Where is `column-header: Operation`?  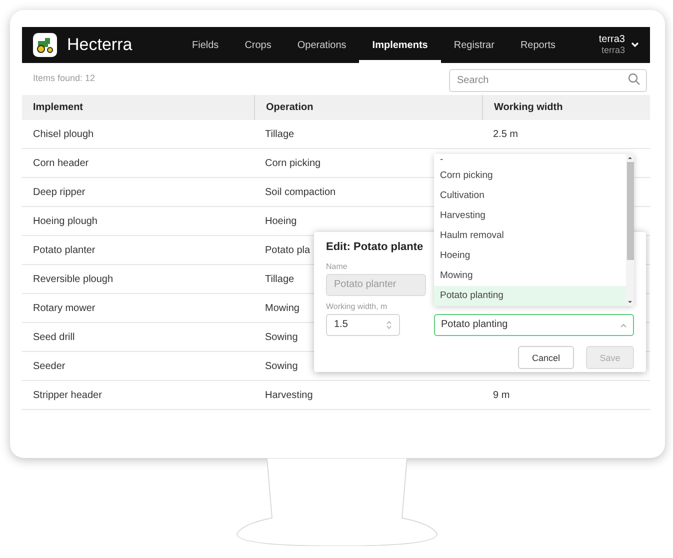 column-header: Operation is located at coordinates (290, 108).